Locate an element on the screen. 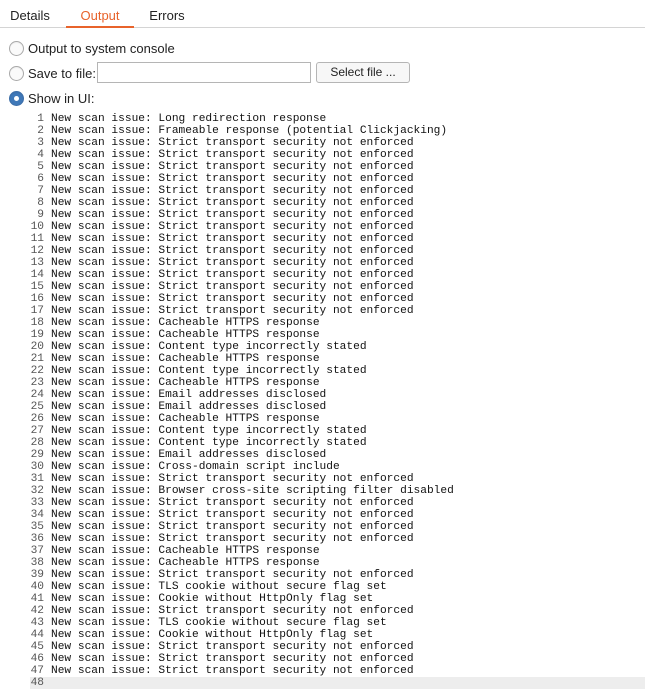 Image resolution: width=645 pixels, height=696 pixels. radio-save-to-file is located at coordinates (16, 73).